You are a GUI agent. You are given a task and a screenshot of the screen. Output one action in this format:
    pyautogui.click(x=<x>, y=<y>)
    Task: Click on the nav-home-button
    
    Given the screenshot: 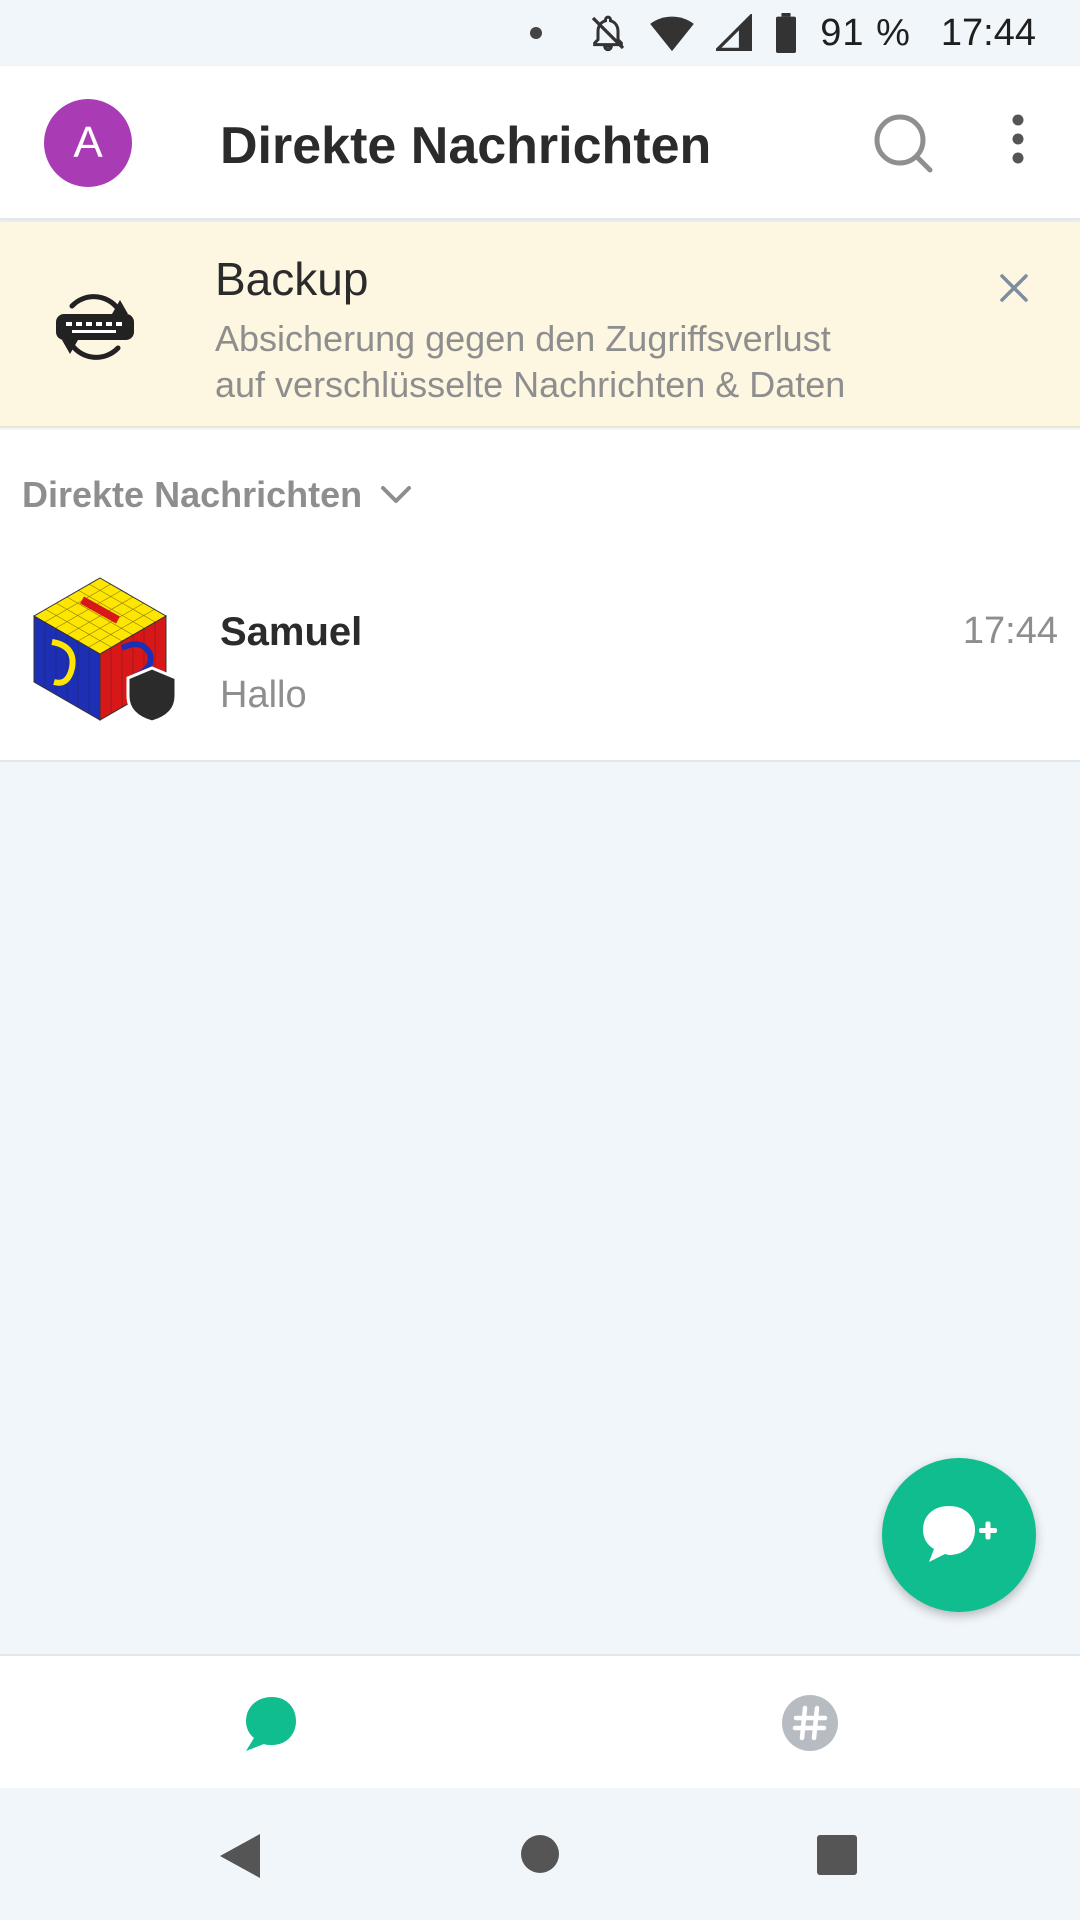 What is the action you would take?
    pyautogui.click(x=540, y=1856)
    